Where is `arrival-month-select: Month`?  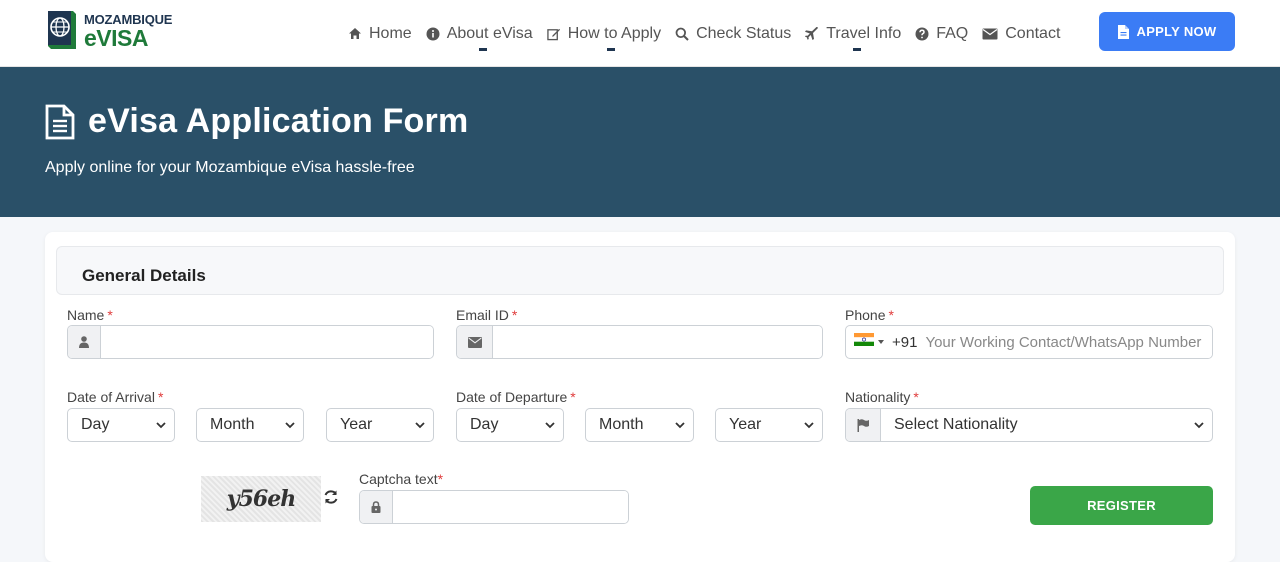 arrival-month-select: Month is located at coordinates (250, 425).